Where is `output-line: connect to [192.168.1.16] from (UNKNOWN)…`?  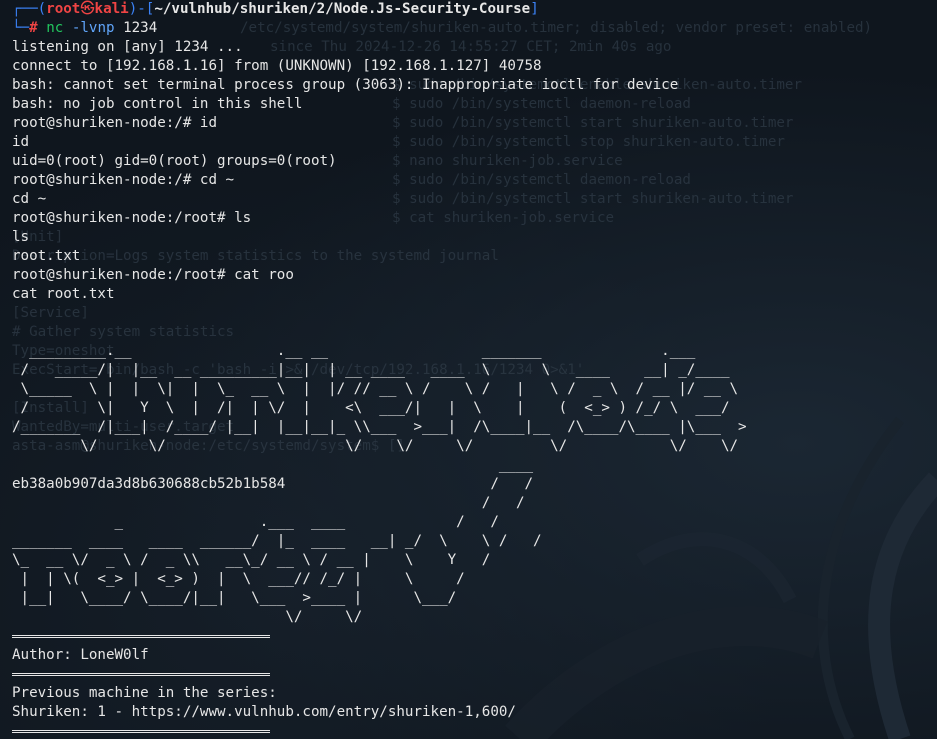
output-line: connect to [192.168.1.16] from (UNKNOWN)… is located at coordinates (277, 66).